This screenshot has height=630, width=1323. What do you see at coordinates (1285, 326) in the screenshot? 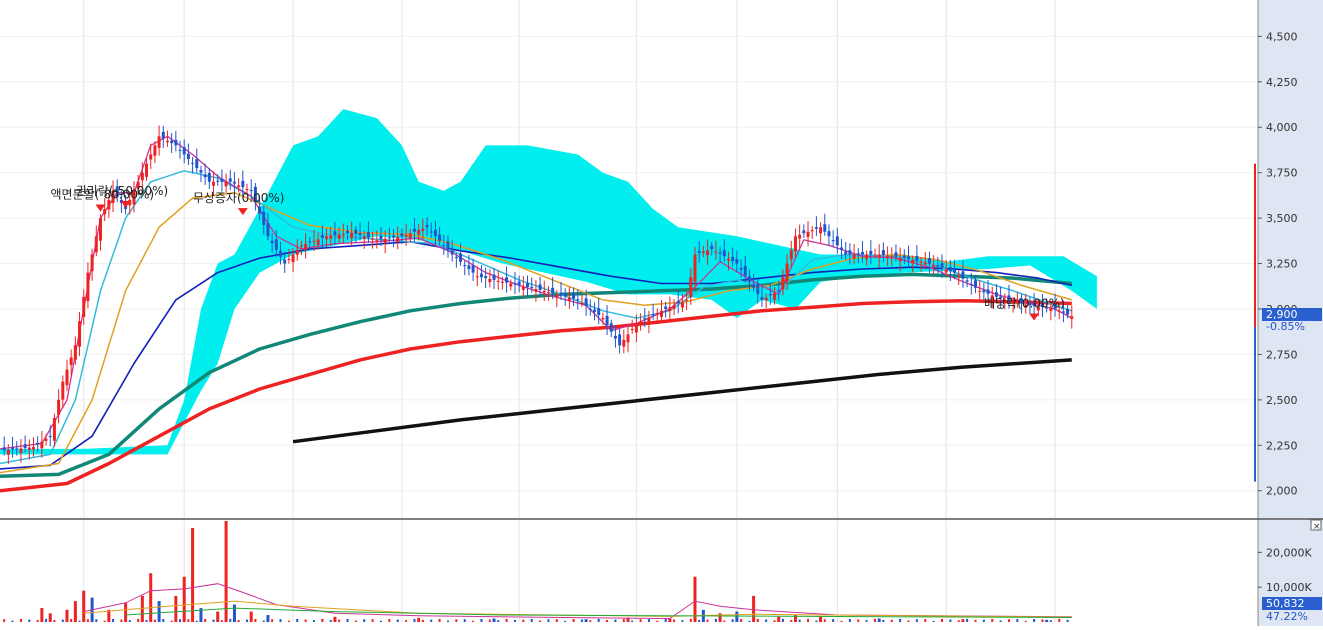
I see `current-price-change: -0.85%` at bounding box center [1285, 326].